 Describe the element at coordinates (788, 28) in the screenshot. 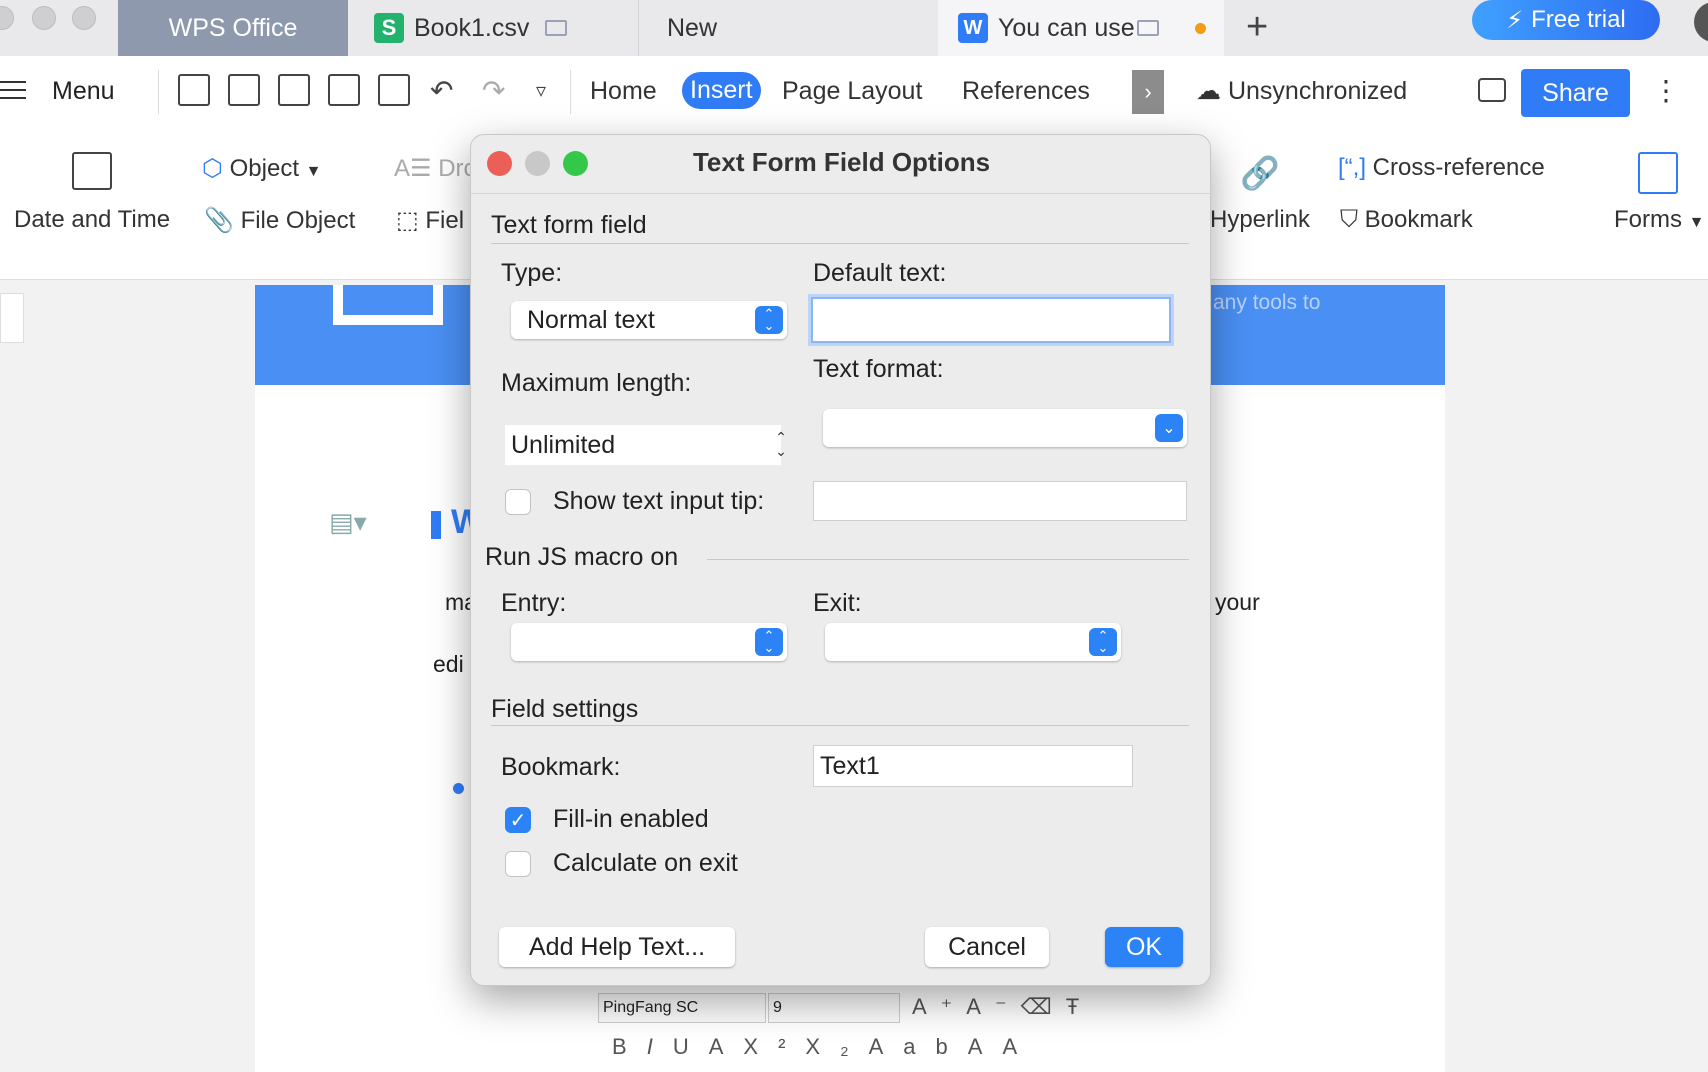

I see `tab-new: New` at that location.